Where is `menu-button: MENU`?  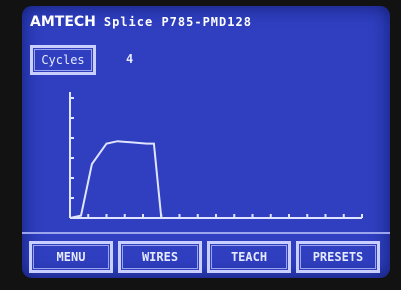 menu-button: MENU is located at coordinates (71, 257).